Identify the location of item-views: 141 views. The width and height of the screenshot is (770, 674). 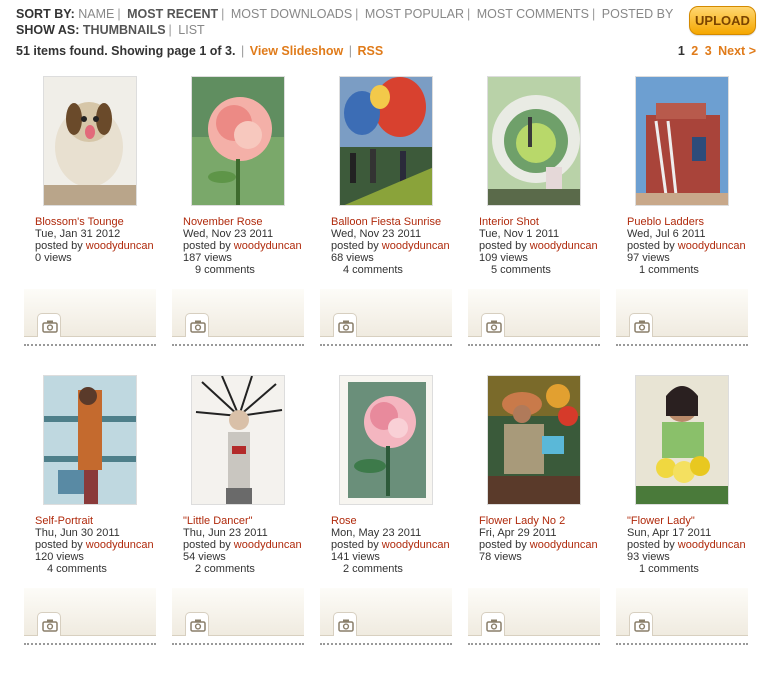
(355, 557).